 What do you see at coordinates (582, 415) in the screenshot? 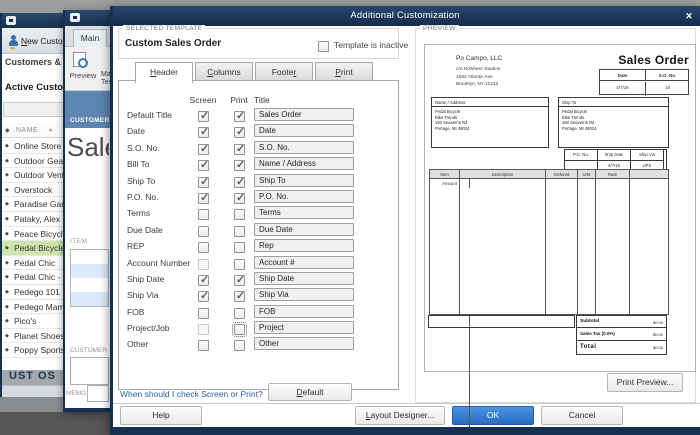
I see `cancel-button: Cancel` at bounding box center [582, 415].